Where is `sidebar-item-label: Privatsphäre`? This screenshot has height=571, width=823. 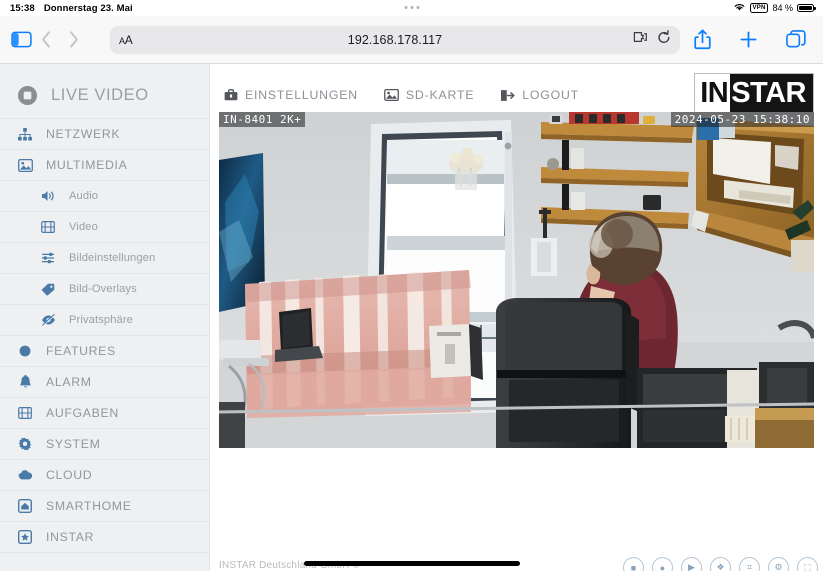
sidebar-item-label: Privatsphäre is located at coordinates (101, 320).